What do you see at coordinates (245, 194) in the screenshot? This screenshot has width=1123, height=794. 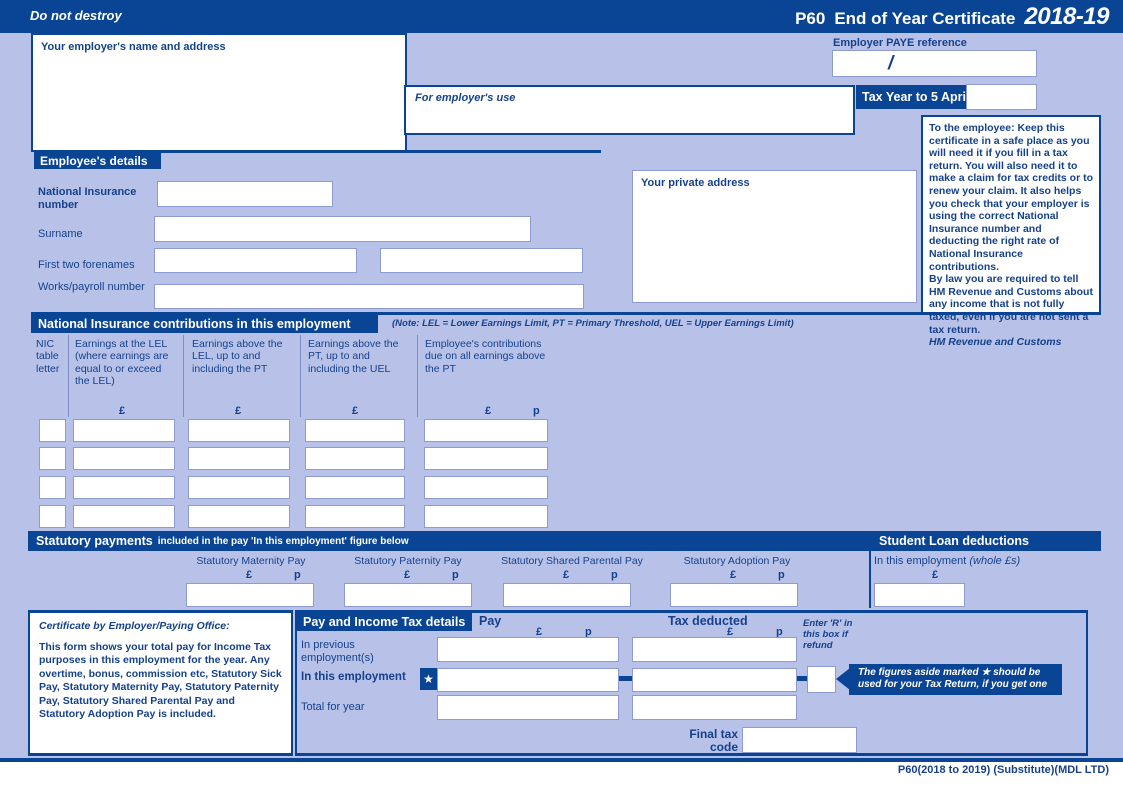 I see `ni-number-input` at bounding box center [245, 194].